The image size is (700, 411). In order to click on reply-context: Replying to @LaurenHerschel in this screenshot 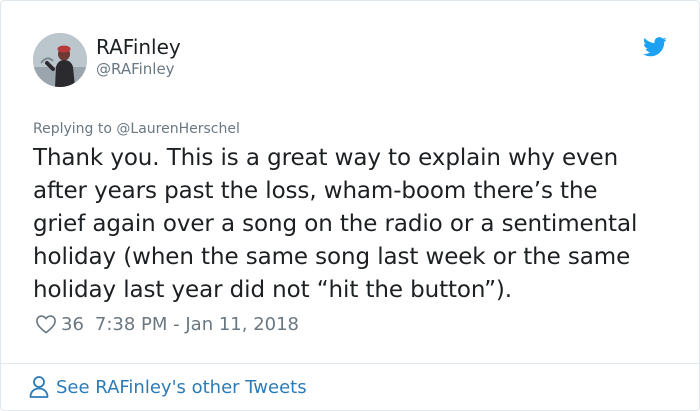, I will do `click(136, 129)`.